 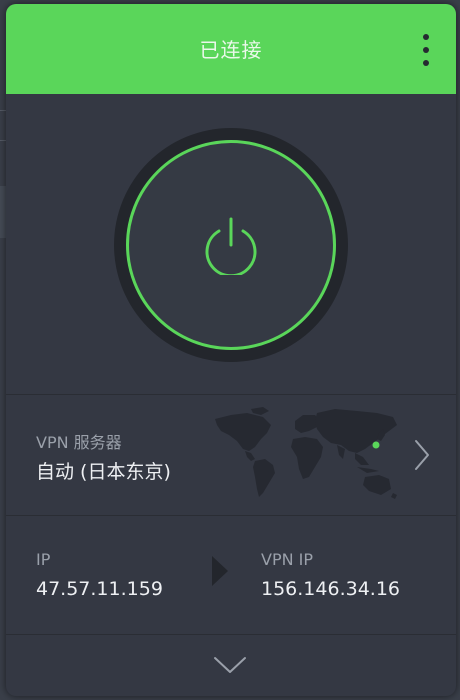 I want to click on connection-status-title: 已连接, so click(x=231, y=50).